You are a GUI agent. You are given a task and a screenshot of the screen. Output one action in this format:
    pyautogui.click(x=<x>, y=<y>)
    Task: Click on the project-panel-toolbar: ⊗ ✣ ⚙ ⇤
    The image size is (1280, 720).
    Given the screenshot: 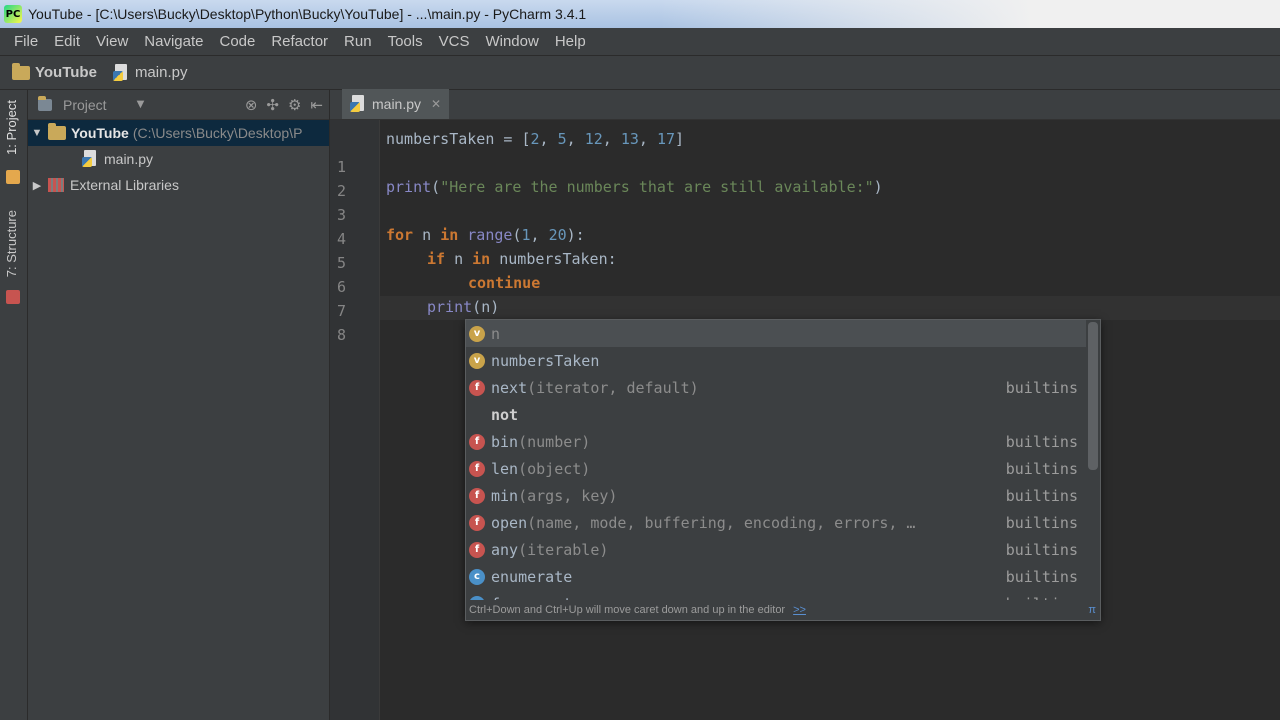 What is the action you would take?
    pyautogui.click(x=284, y=105)
    